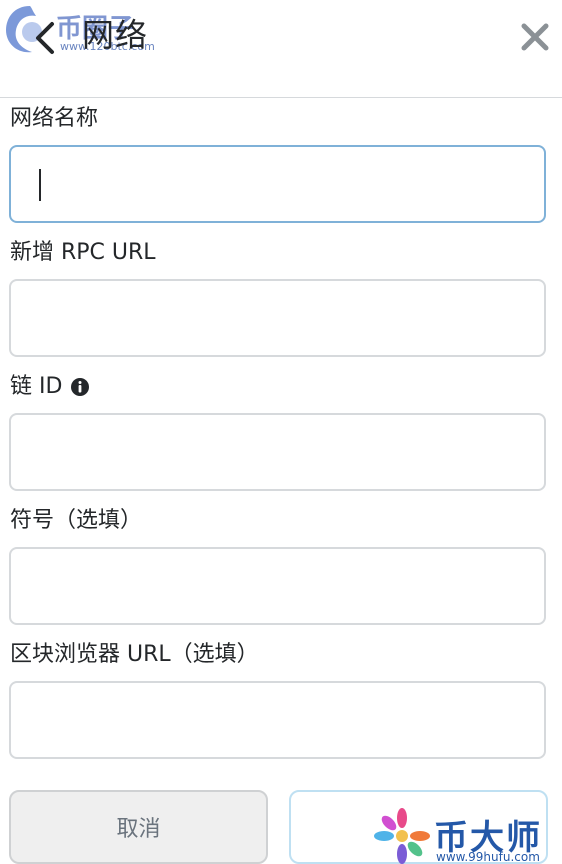 Image resolution: width=562 pixels, height=864 pixels. I want to click on rpc-url-input, so click(277, 318).